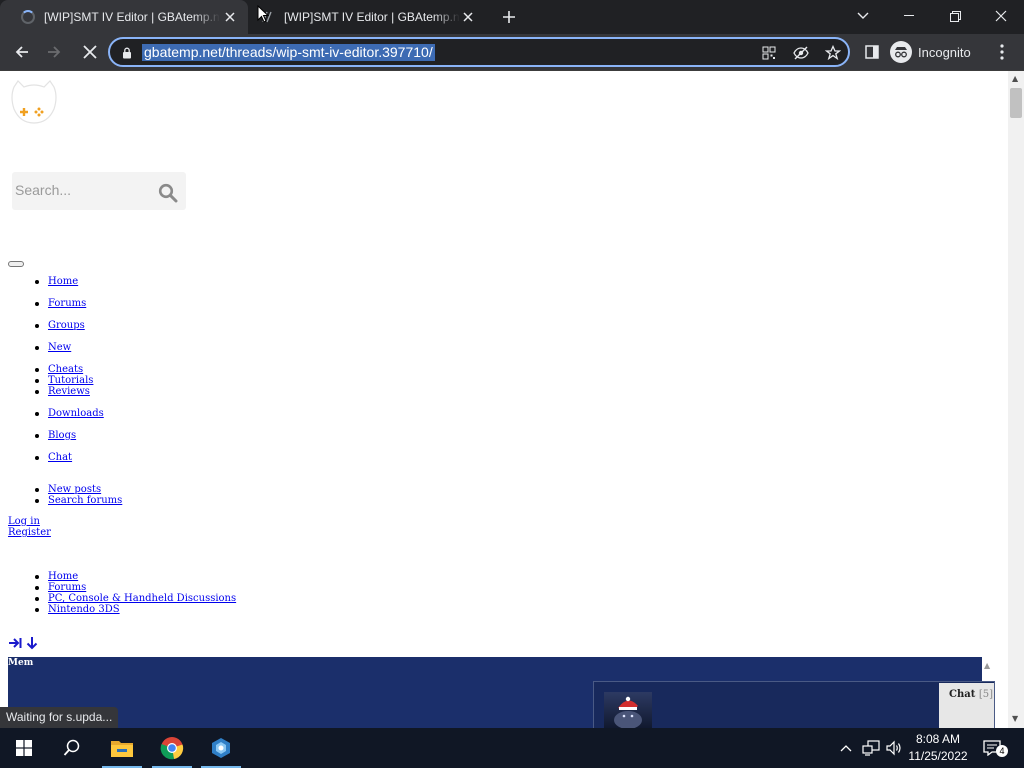  I want to click on breadcrumb-link-discussions: PC, Console & Handheld Discussions, so click(142, 598).